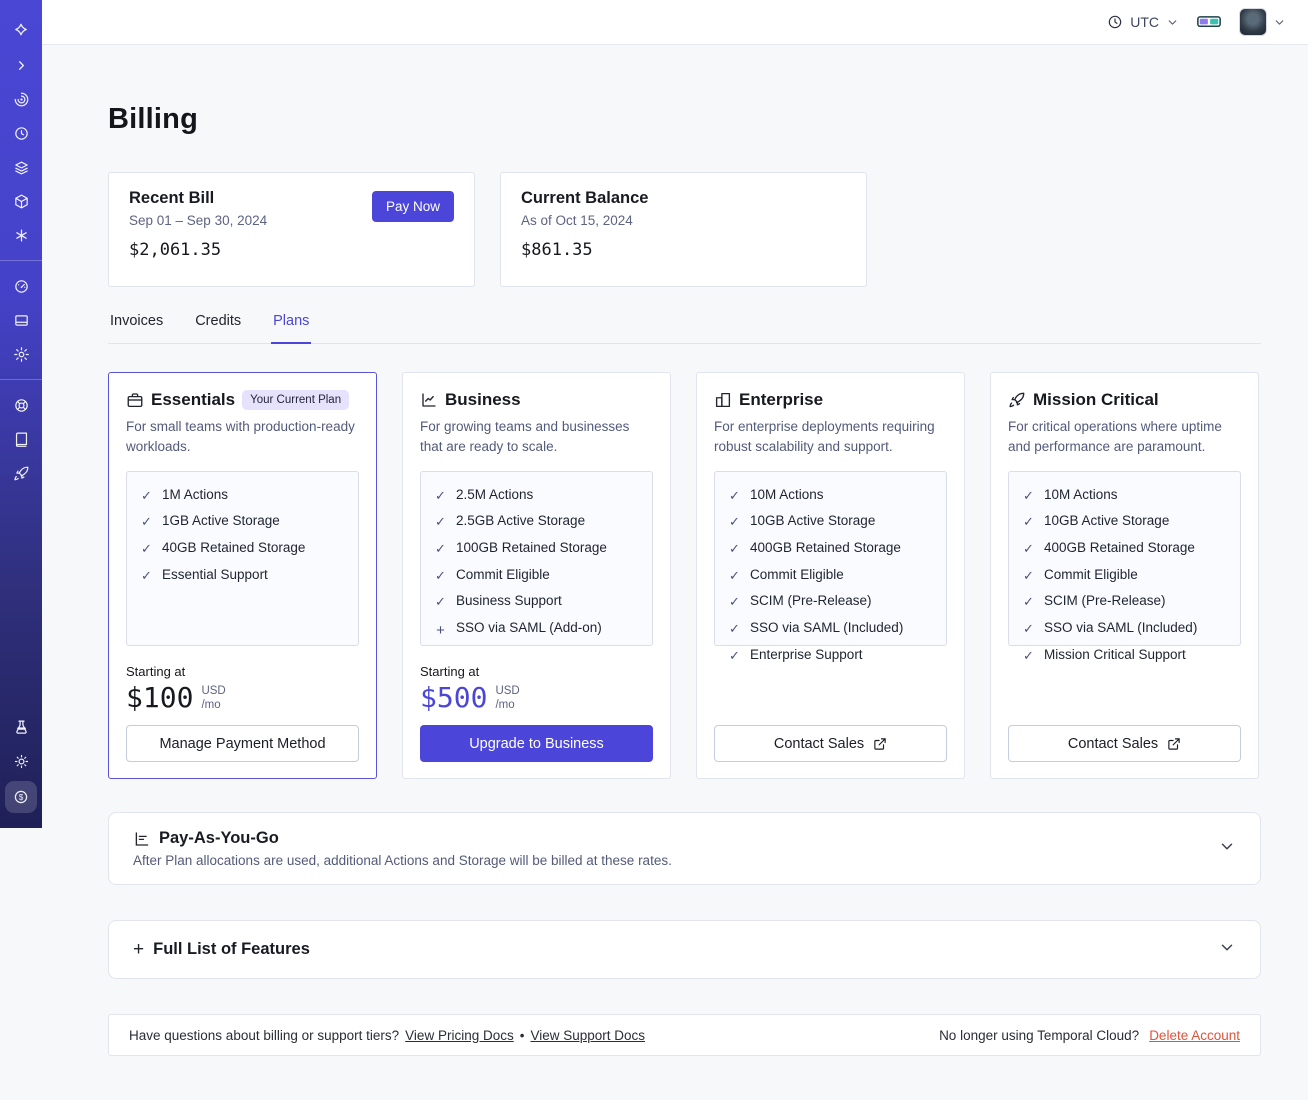 The height and width of the screenshot is (1100, 1308). Describe the element at coordinates (21, 439) in the screenshot. I see `book-icon` at that location.